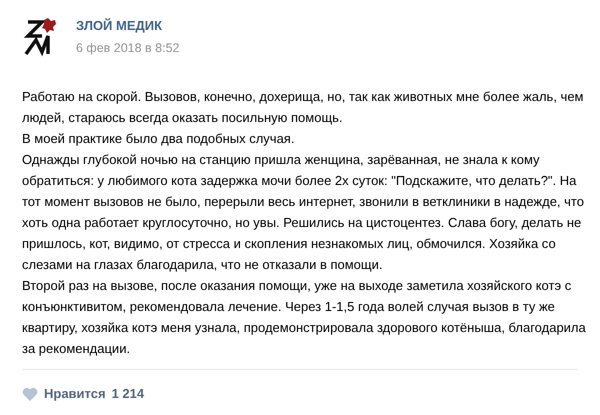 The image size is (600, 415). What do you see at coordinates (159, 139) in the screenshot?
I see `post-paragraph: В моей практике было два подобных случая.` at bounding box center [159, 139].